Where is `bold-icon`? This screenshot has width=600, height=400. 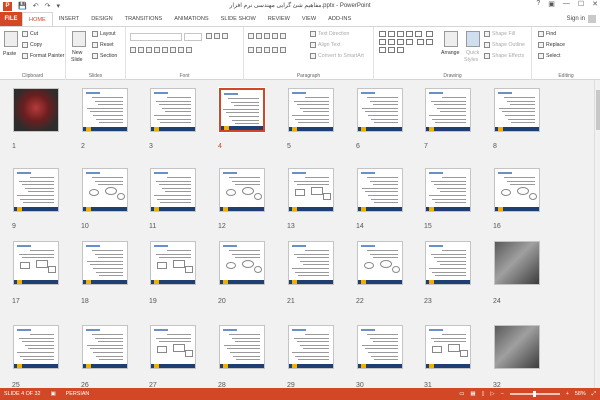 bold-icon is located at coordinates (133, 50).